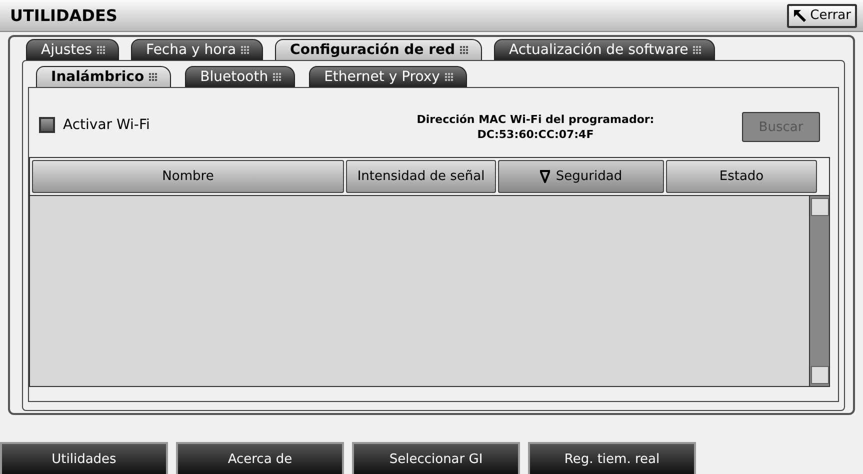 This screenshot has height=474, width=863. Describe the element at coordinates (819, 207) in the screenshot. I see `scroll-up-icon` at that location.